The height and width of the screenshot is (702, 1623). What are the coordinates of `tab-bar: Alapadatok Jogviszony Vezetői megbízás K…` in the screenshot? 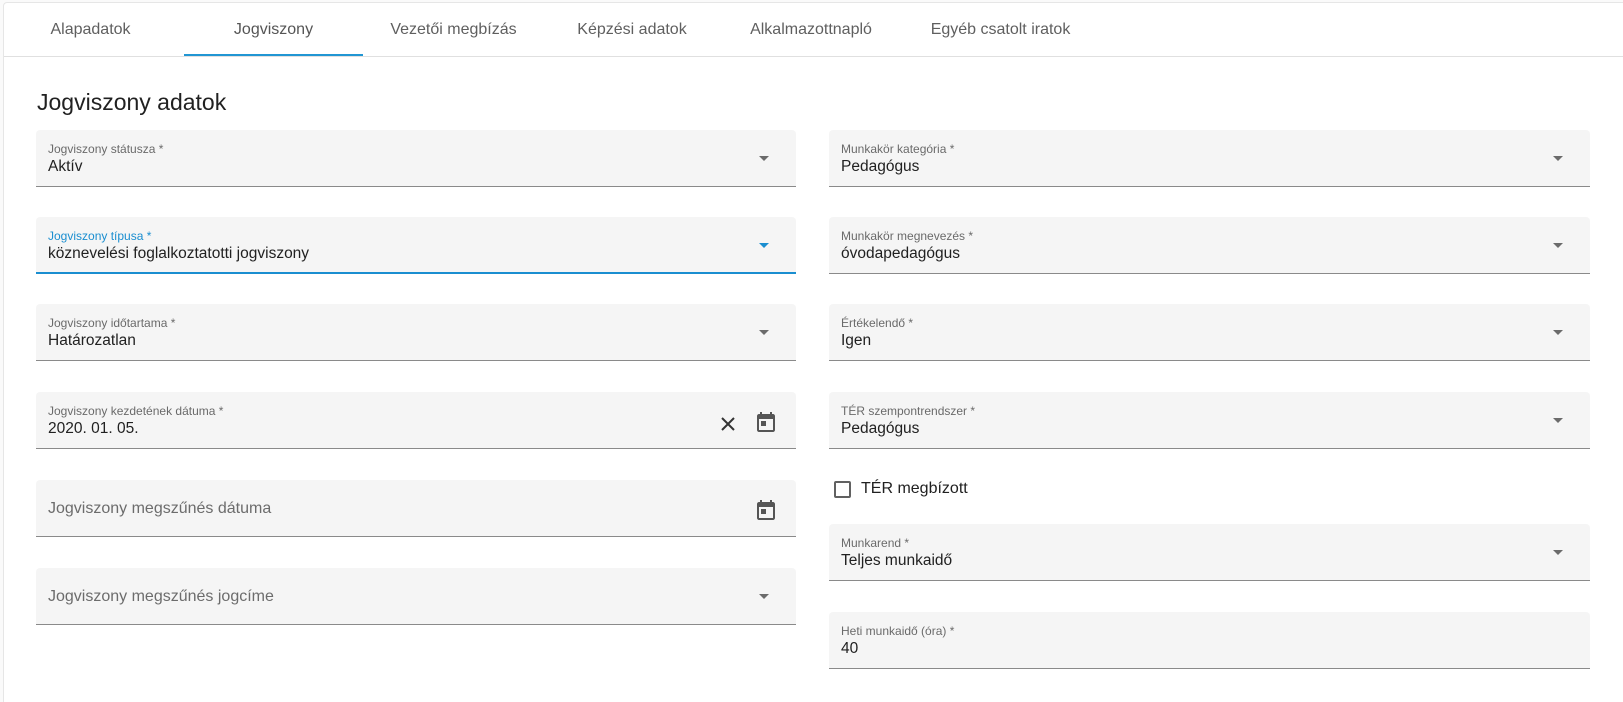 It's located at (813, 30).